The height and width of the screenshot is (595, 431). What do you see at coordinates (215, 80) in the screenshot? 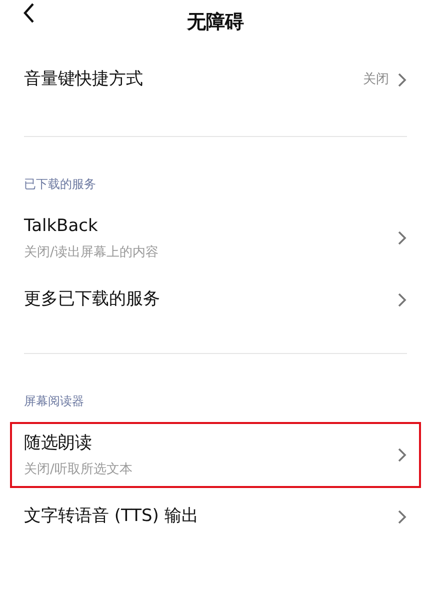
I see `settings-item: 音量键快捷方式 关闭` at bounding box center [215, 80].